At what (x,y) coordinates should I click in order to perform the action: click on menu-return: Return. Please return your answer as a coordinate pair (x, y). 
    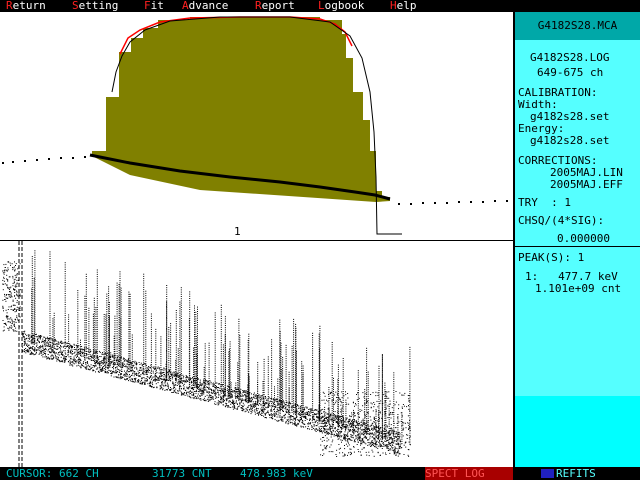
    Looking at the image, I should click on (26, 6).